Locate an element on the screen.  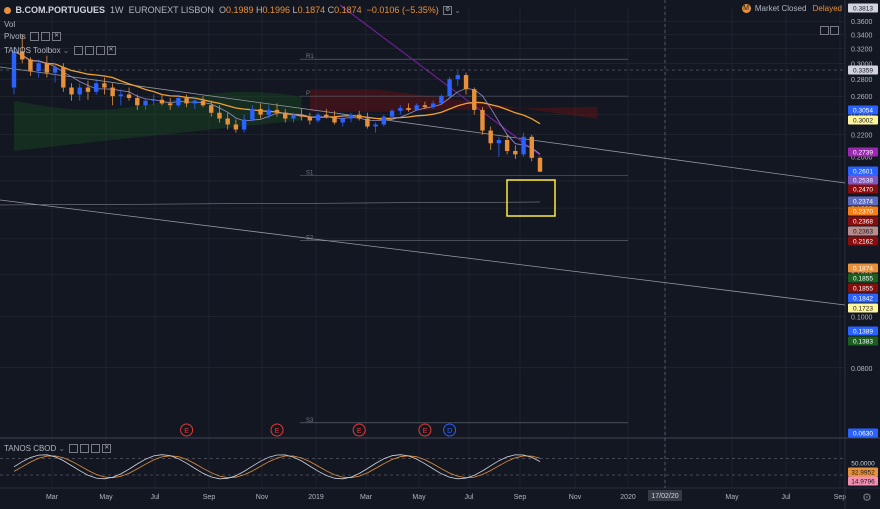
x-tick-label: Nov is located at coordinates (575, 497).